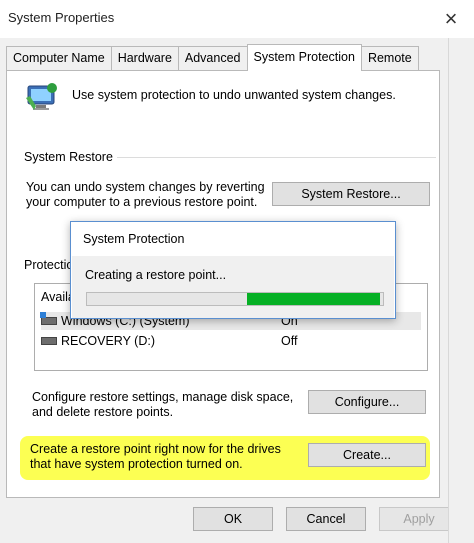 The width and height of the screenshot is (474, 543). What do you see at coordinates (304, 57) in the screenshot?
I see `tab-system-protection: System Protection` at bounding box center [304, 57].